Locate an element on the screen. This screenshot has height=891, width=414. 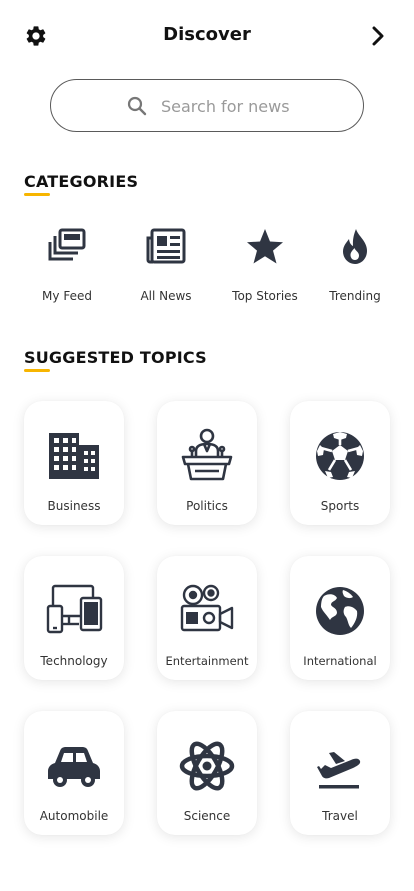
page-title: Discover is located at coordinates (207, 34).